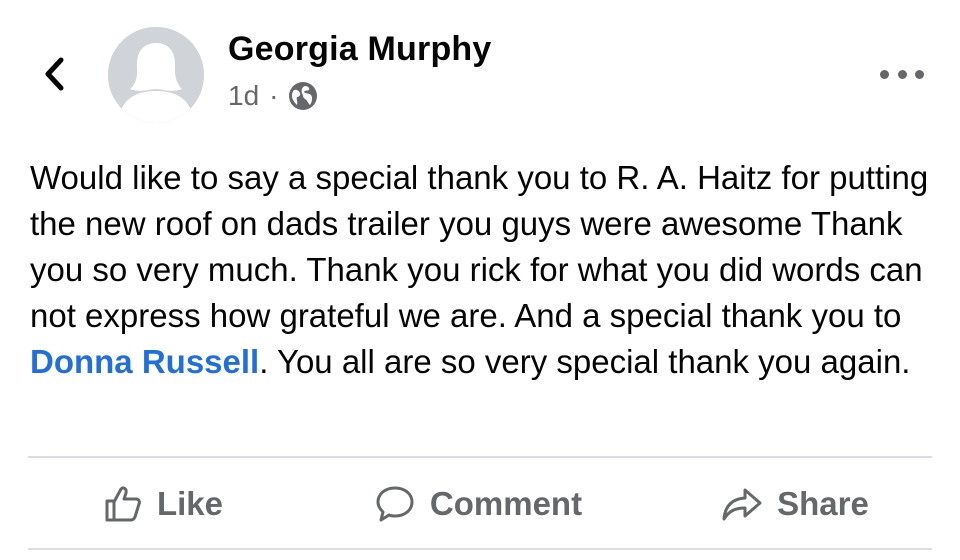  I want to click on like-button: Like, so click(163, 504).